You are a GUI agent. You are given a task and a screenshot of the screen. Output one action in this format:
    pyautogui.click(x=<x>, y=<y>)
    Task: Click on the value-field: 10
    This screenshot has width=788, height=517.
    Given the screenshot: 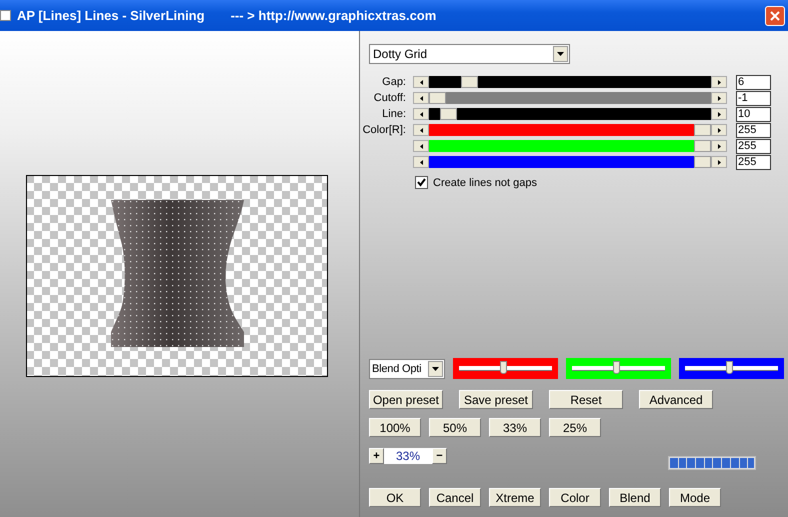 What is the action you would take?
    pyautogui.click(x=753, y=114)
    